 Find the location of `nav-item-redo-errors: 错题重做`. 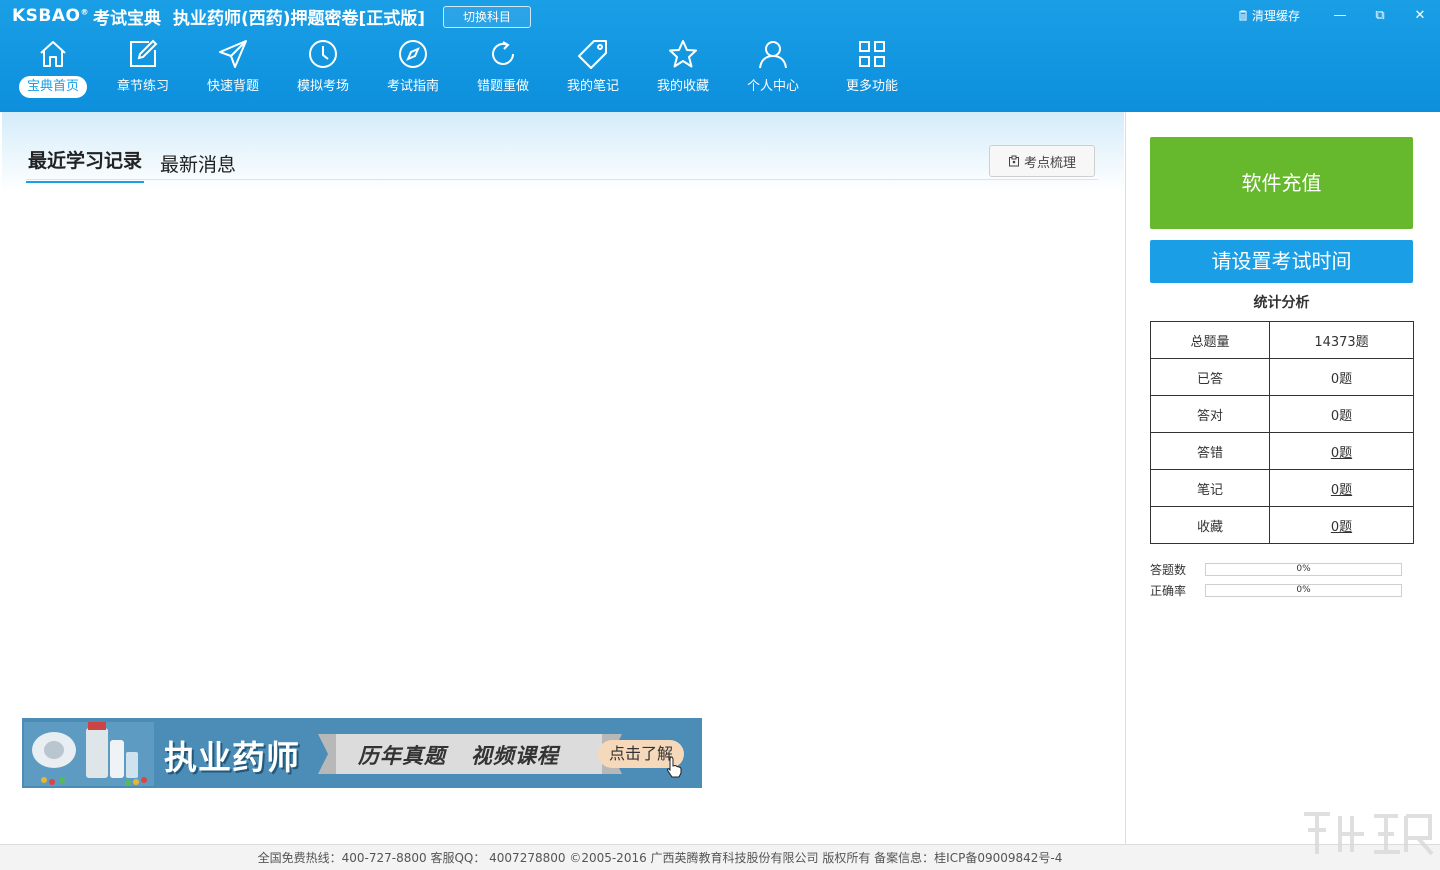

nav-item-redo-errors: 错题重做 is located at coordinates (503, 69).